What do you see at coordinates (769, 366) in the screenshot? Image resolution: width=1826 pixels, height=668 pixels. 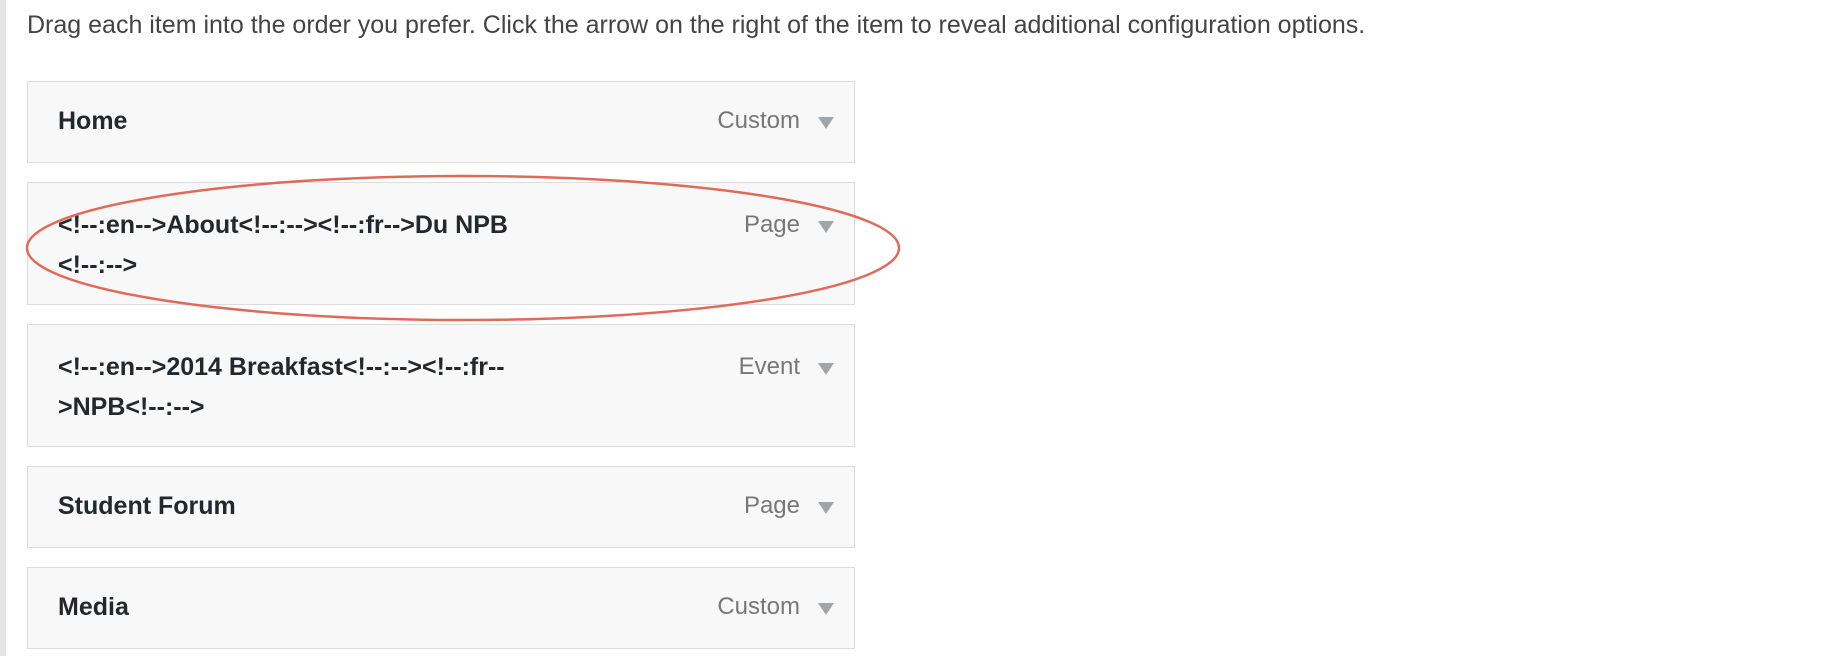 I see `menu-item-type: Event` at bounding box center [769, 366].